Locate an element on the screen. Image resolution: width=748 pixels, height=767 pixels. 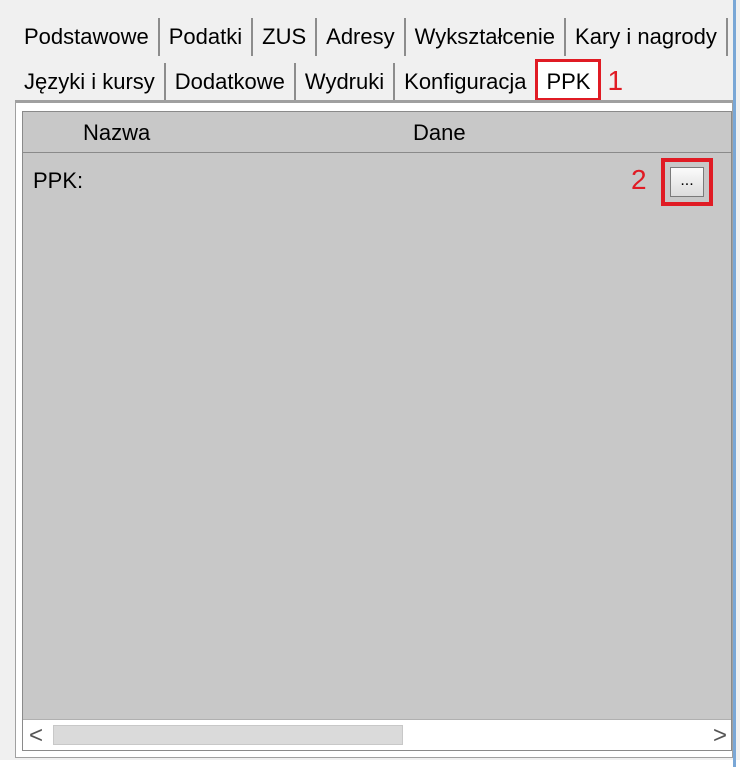
tab-kary-i-nagrody: Kary i nagrody is located at coordinates (647, 37).